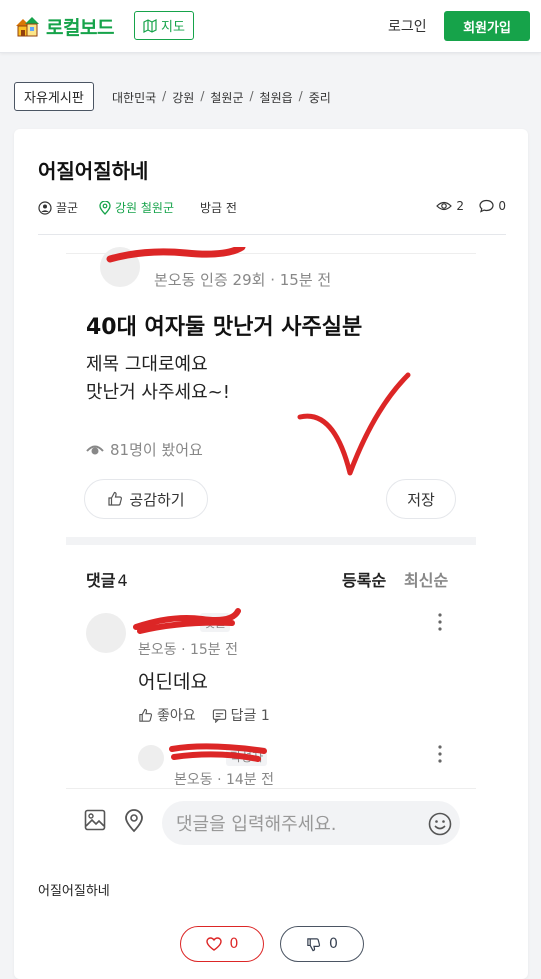 Image resolution: width=541 pixels, height=979 pixels. What do you see at coordinates (183, 97) in the screenshot?
I see `breadcrumb-item: 강원` at bounding box center [183, 97].